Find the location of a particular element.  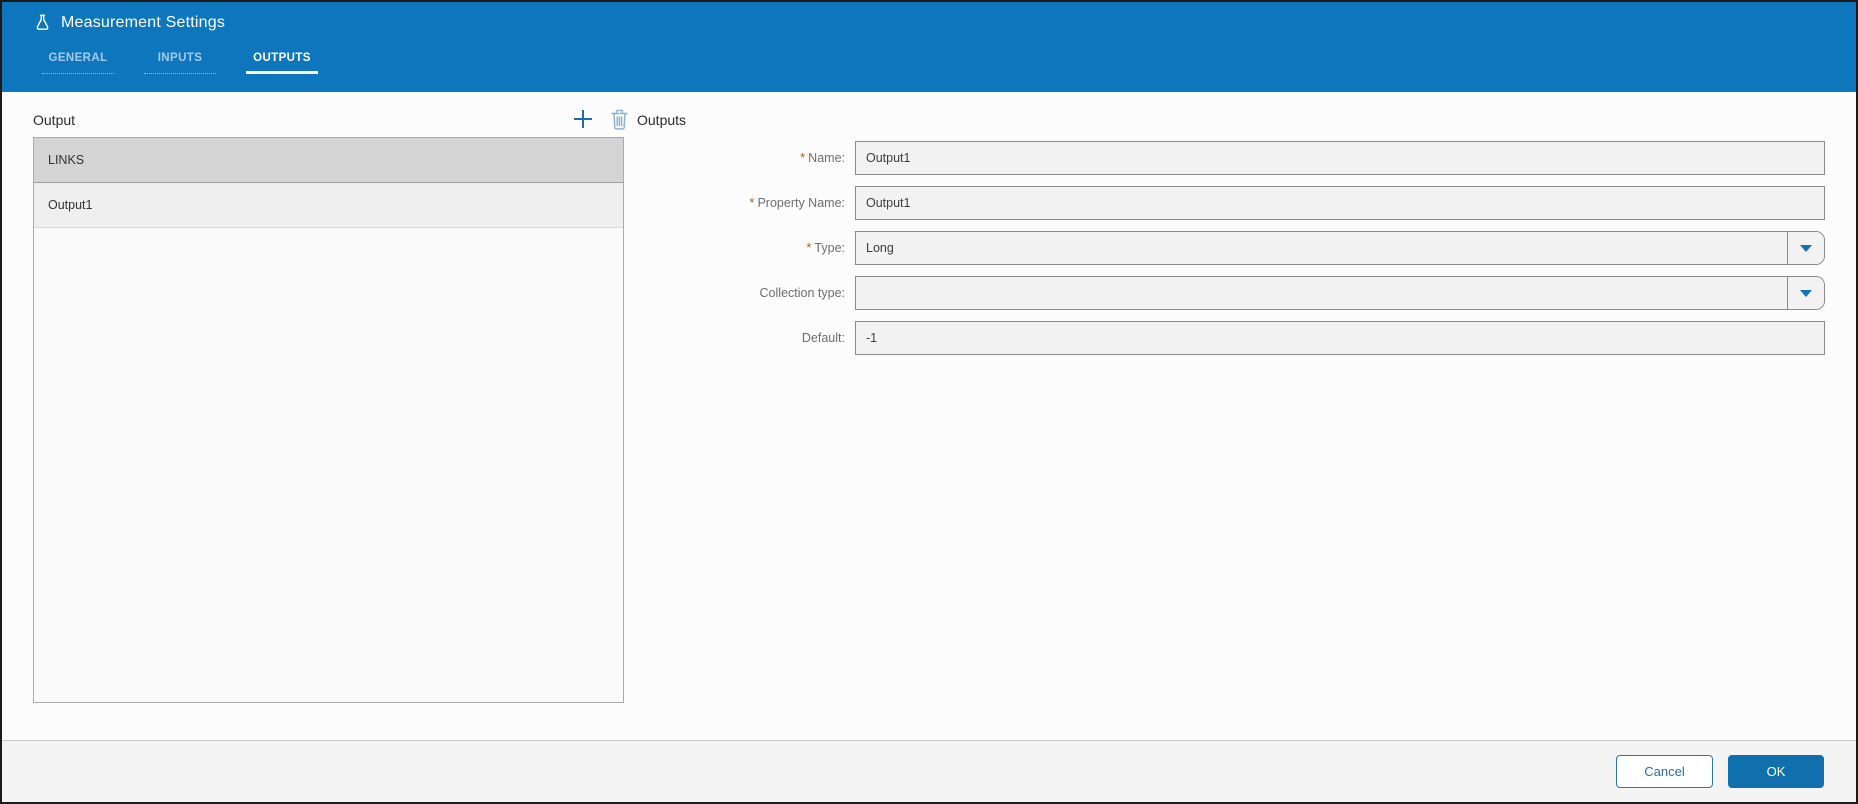

flask-icon is located at coordinates (42, 22).